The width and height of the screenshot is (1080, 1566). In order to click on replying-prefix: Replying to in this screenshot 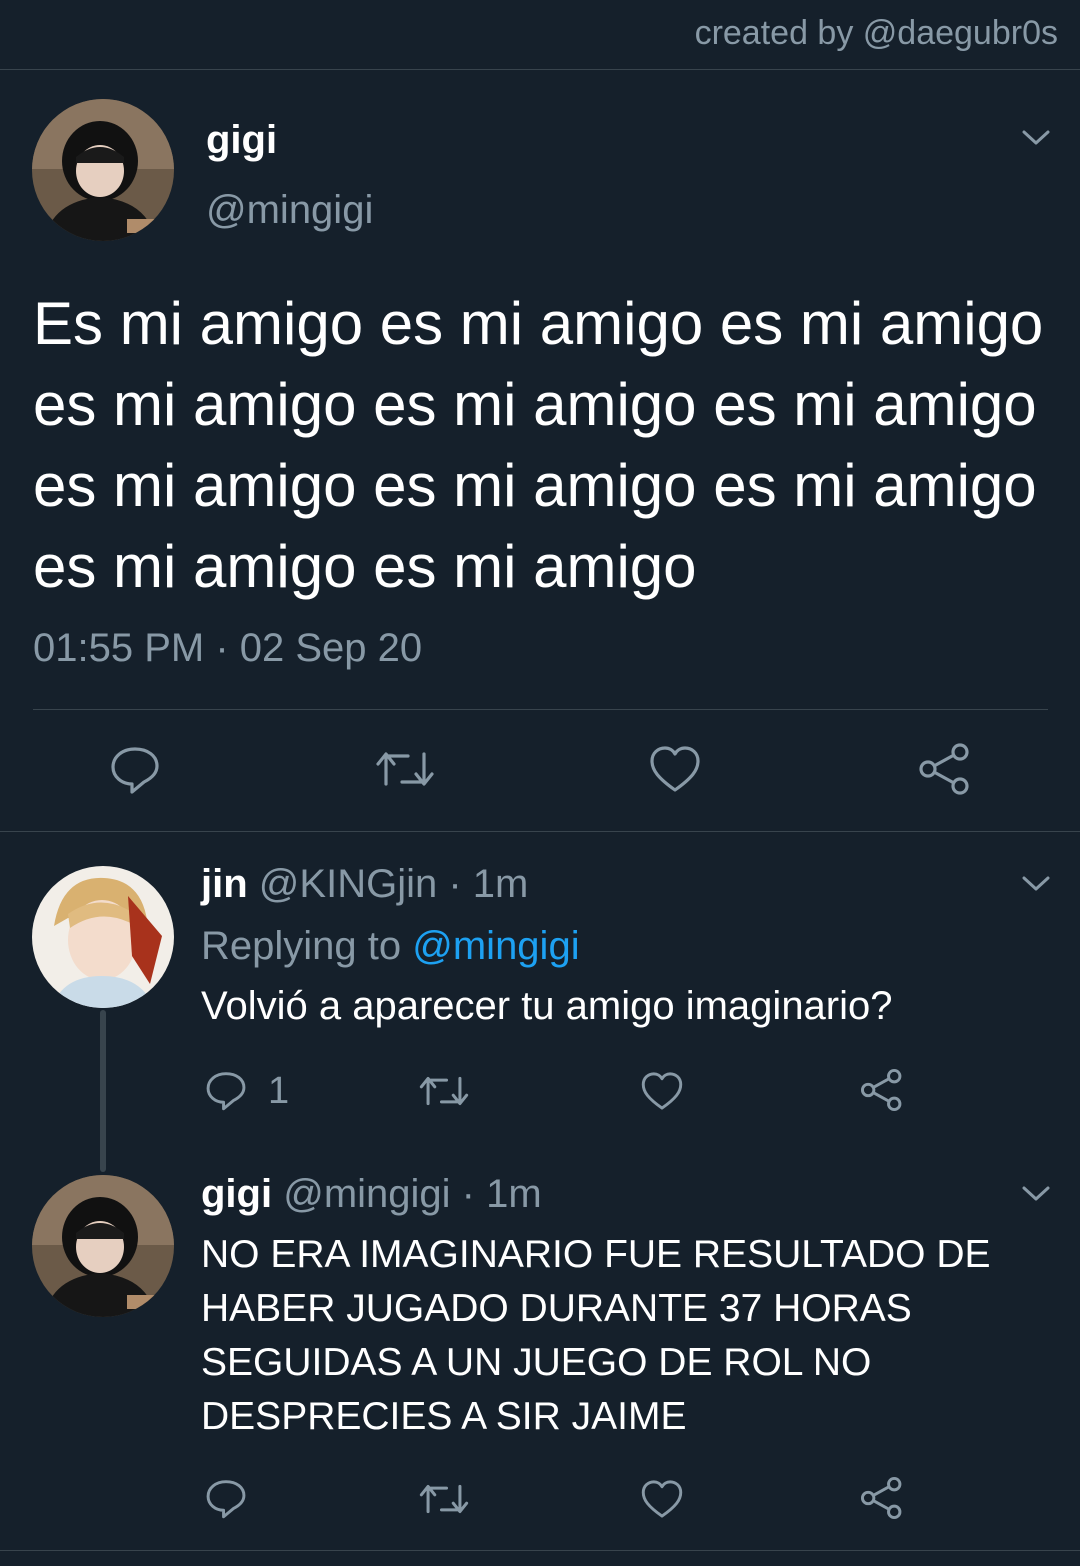, I will do `click(301, 946)`.